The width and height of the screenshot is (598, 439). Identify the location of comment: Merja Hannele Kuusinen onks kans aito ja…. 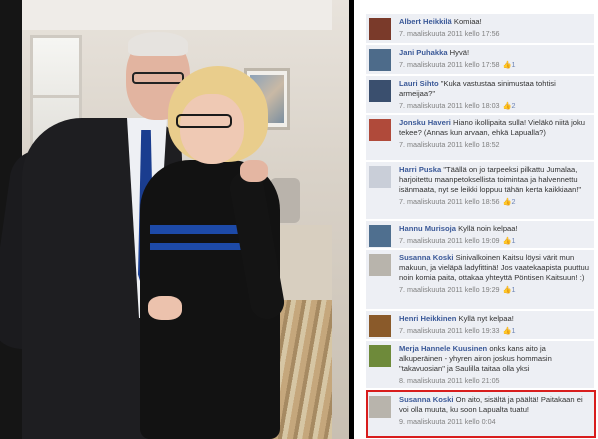
(480, 365).